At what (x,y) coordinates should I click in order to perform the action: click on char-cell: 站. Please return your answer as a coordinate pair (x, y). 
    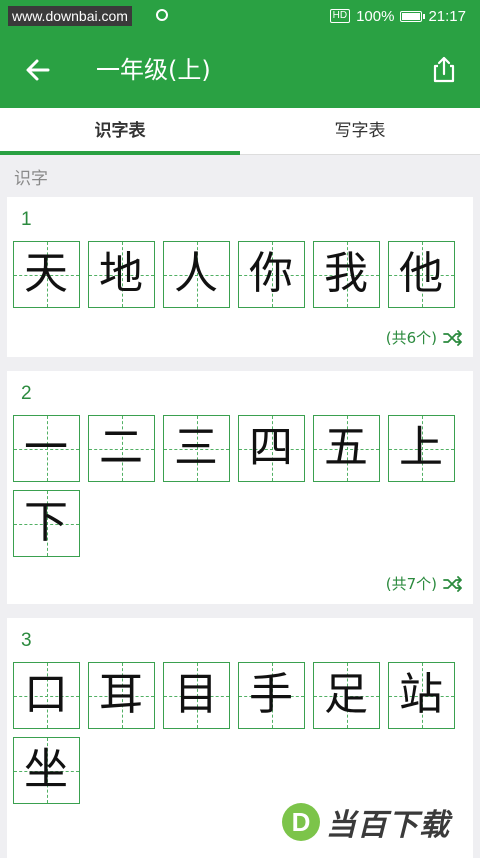
    Looking at the image, I should click on (421, 695).